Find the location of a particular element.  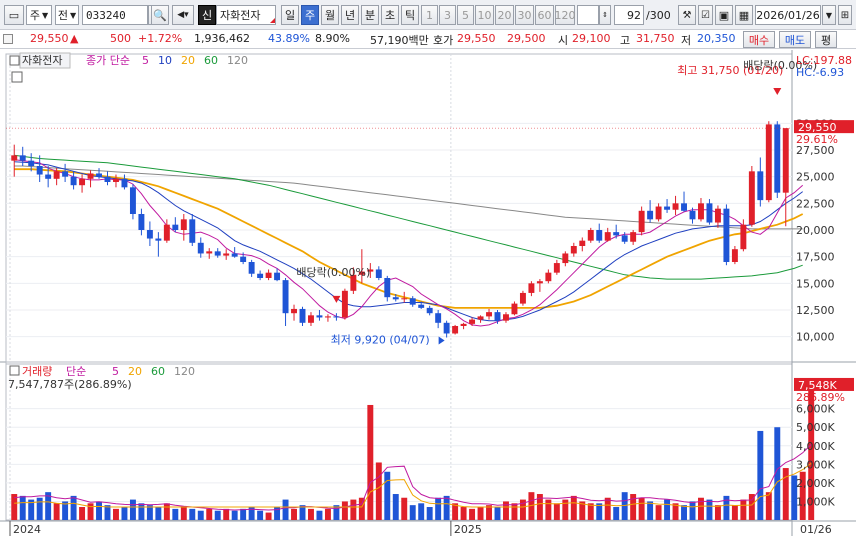

save-icon: ▣ is located at coordinates (724, 15).